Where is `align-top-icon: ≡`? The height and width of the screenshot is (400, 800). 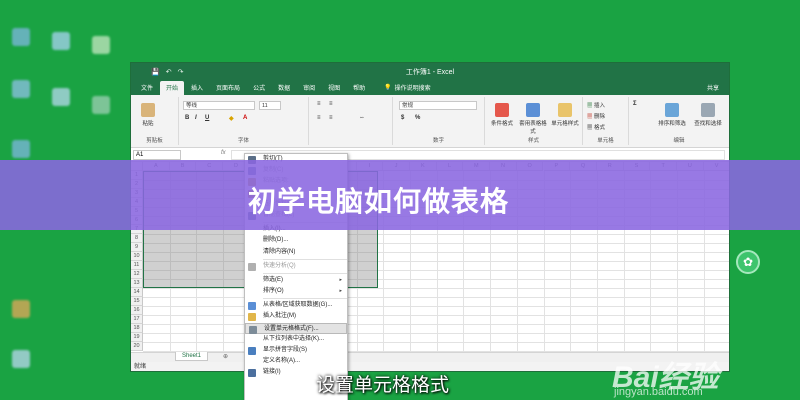
align-top-icon: ≡ is located at coordinates (319, 104).